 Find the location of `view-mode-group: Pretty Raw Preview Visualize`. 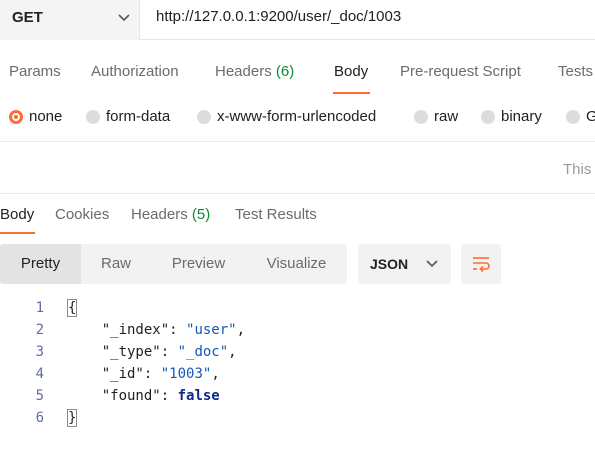

view-mode-group: Pretty Raw Preview Visualize is located at coordinates (173, 264).